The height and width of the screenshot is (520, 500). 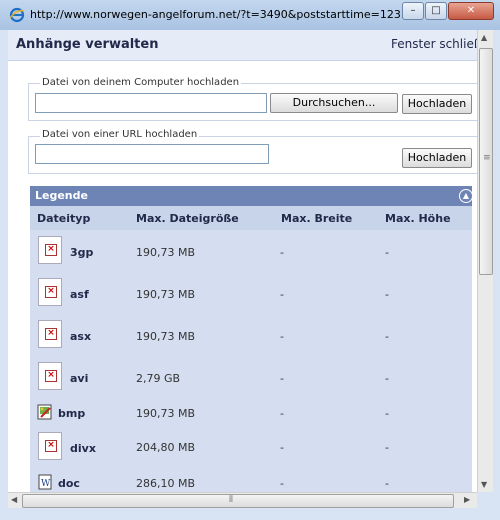 I want to click on grip-icon: ≡, so click(x=487, y=158).